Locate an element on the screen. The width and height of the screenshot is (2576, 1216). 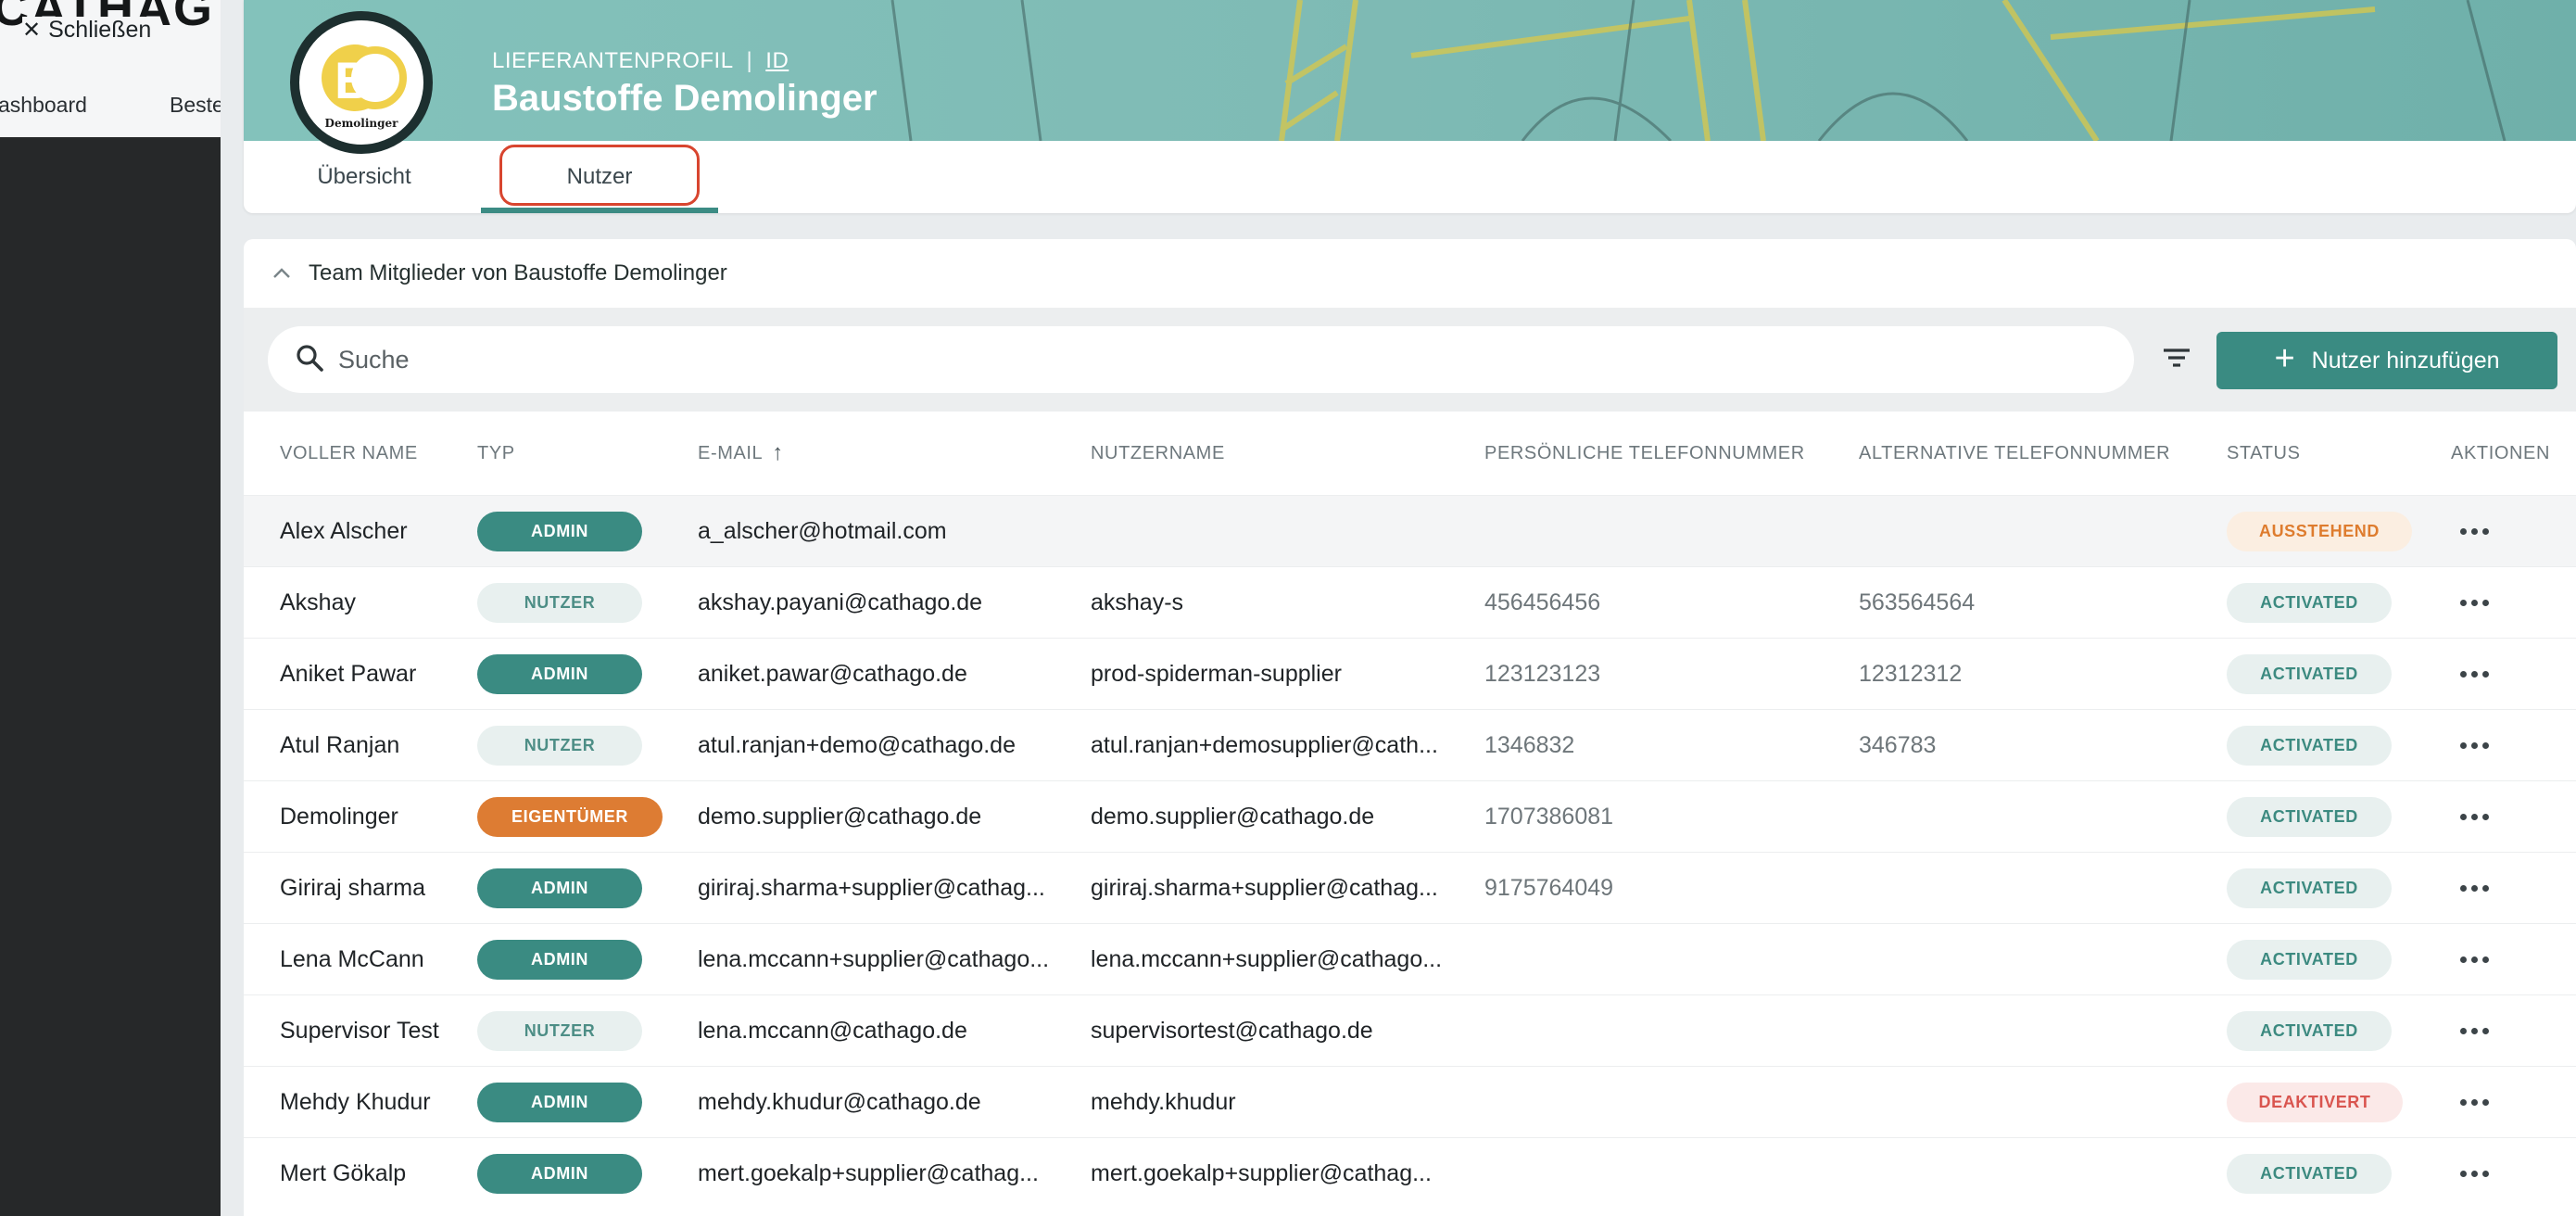
table-toolbar: + Nutzer hinzufügen is located at coordinates (1410, 360).